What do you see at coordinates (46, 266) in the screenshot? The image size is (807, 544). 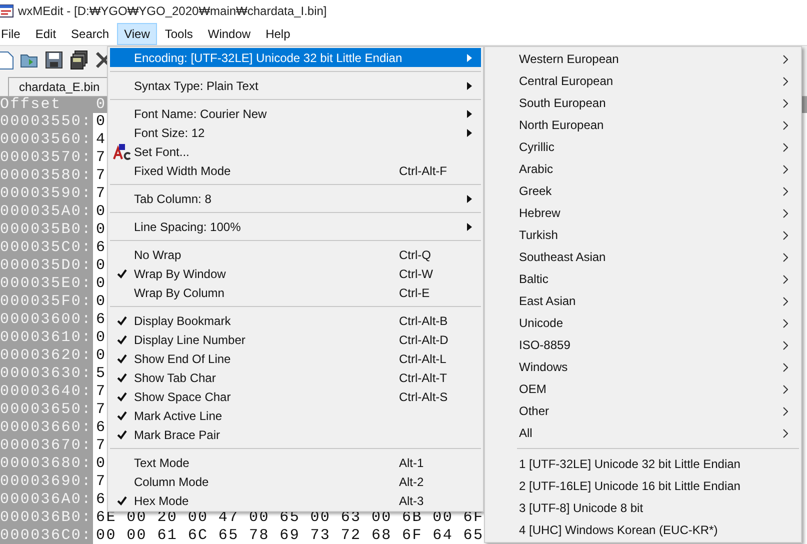 I see `offset-cell: 000035D0:` at bounding box center [46, 266].